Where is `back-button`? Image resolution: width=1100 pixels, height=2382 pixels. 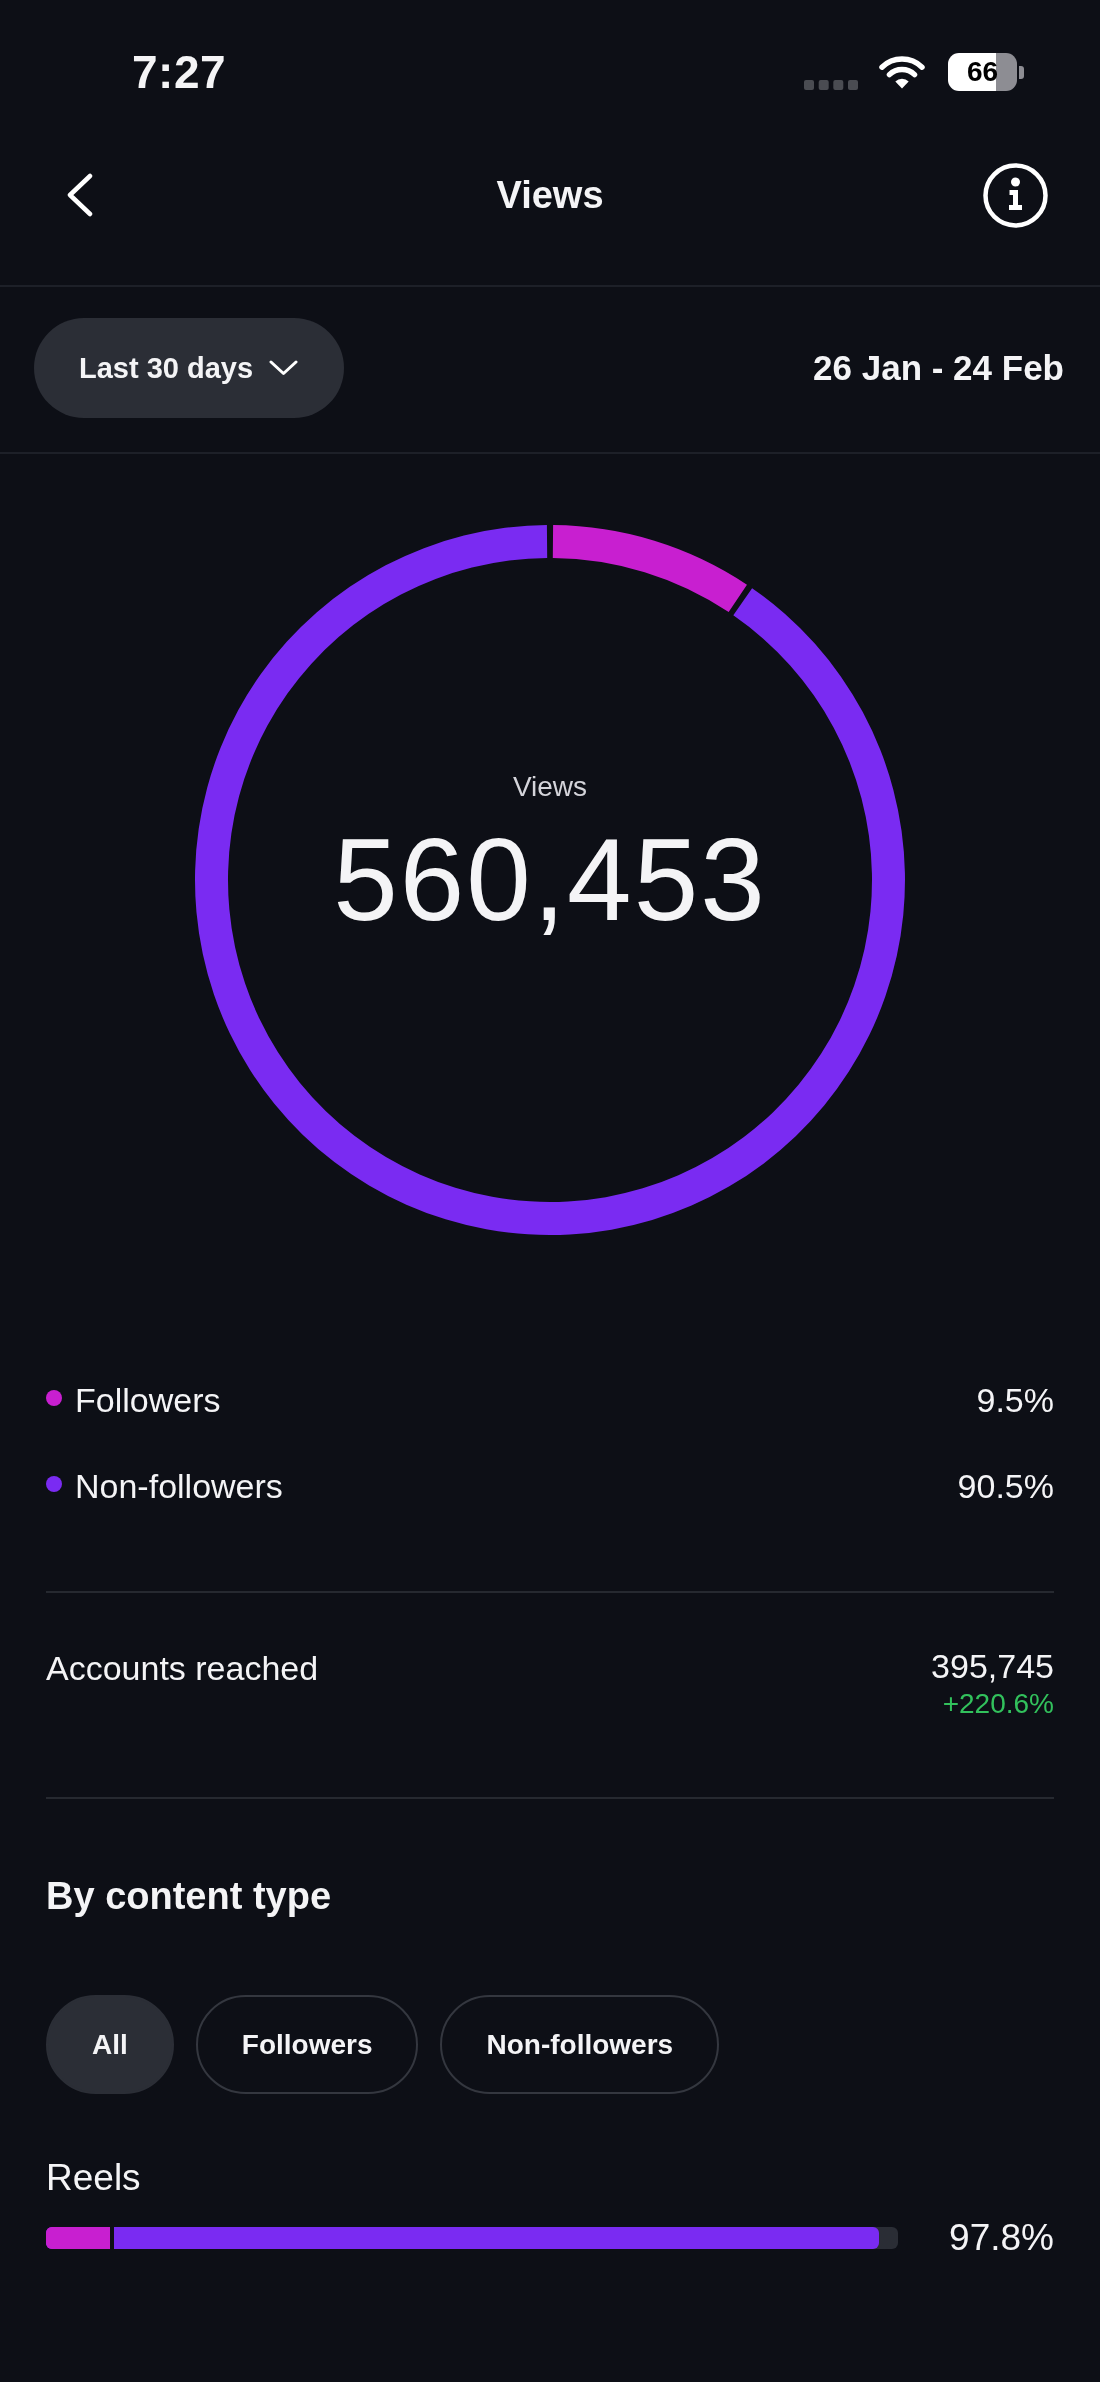
back-button is located at coordinates (80, 195).